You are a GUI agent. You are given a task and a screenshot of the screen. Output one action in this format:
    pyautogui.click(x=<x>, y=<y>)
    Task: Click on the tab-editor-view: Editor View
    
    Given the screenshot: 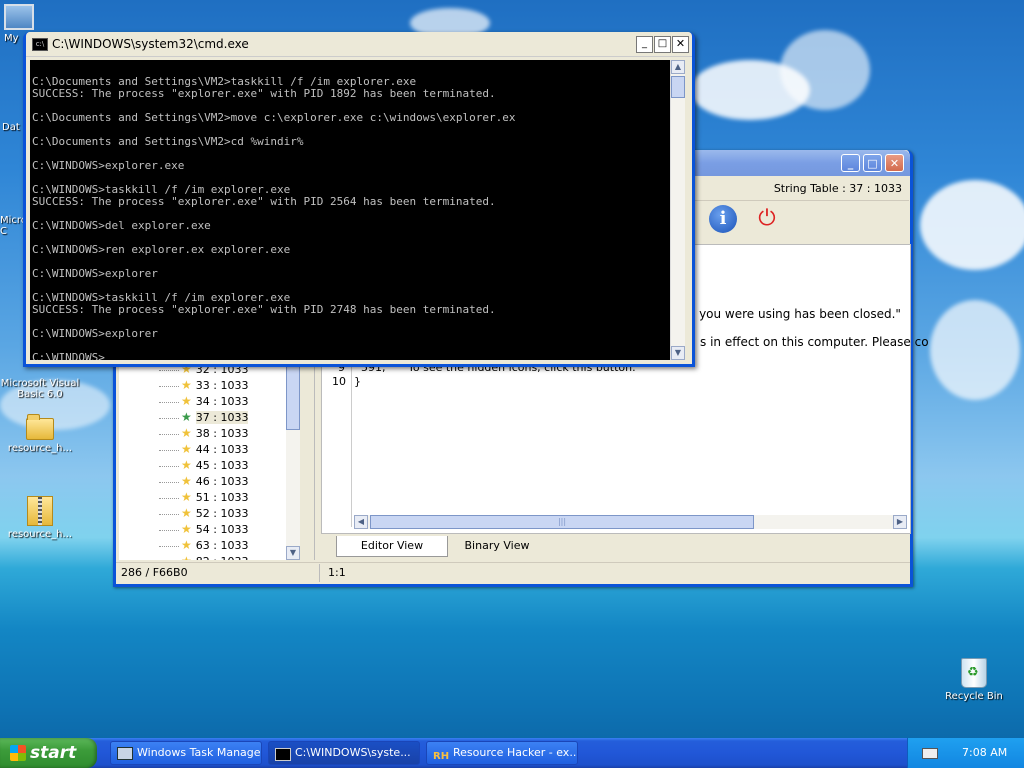 What is the action you would take?
    pyautogui.click(x=392, y=546)
    